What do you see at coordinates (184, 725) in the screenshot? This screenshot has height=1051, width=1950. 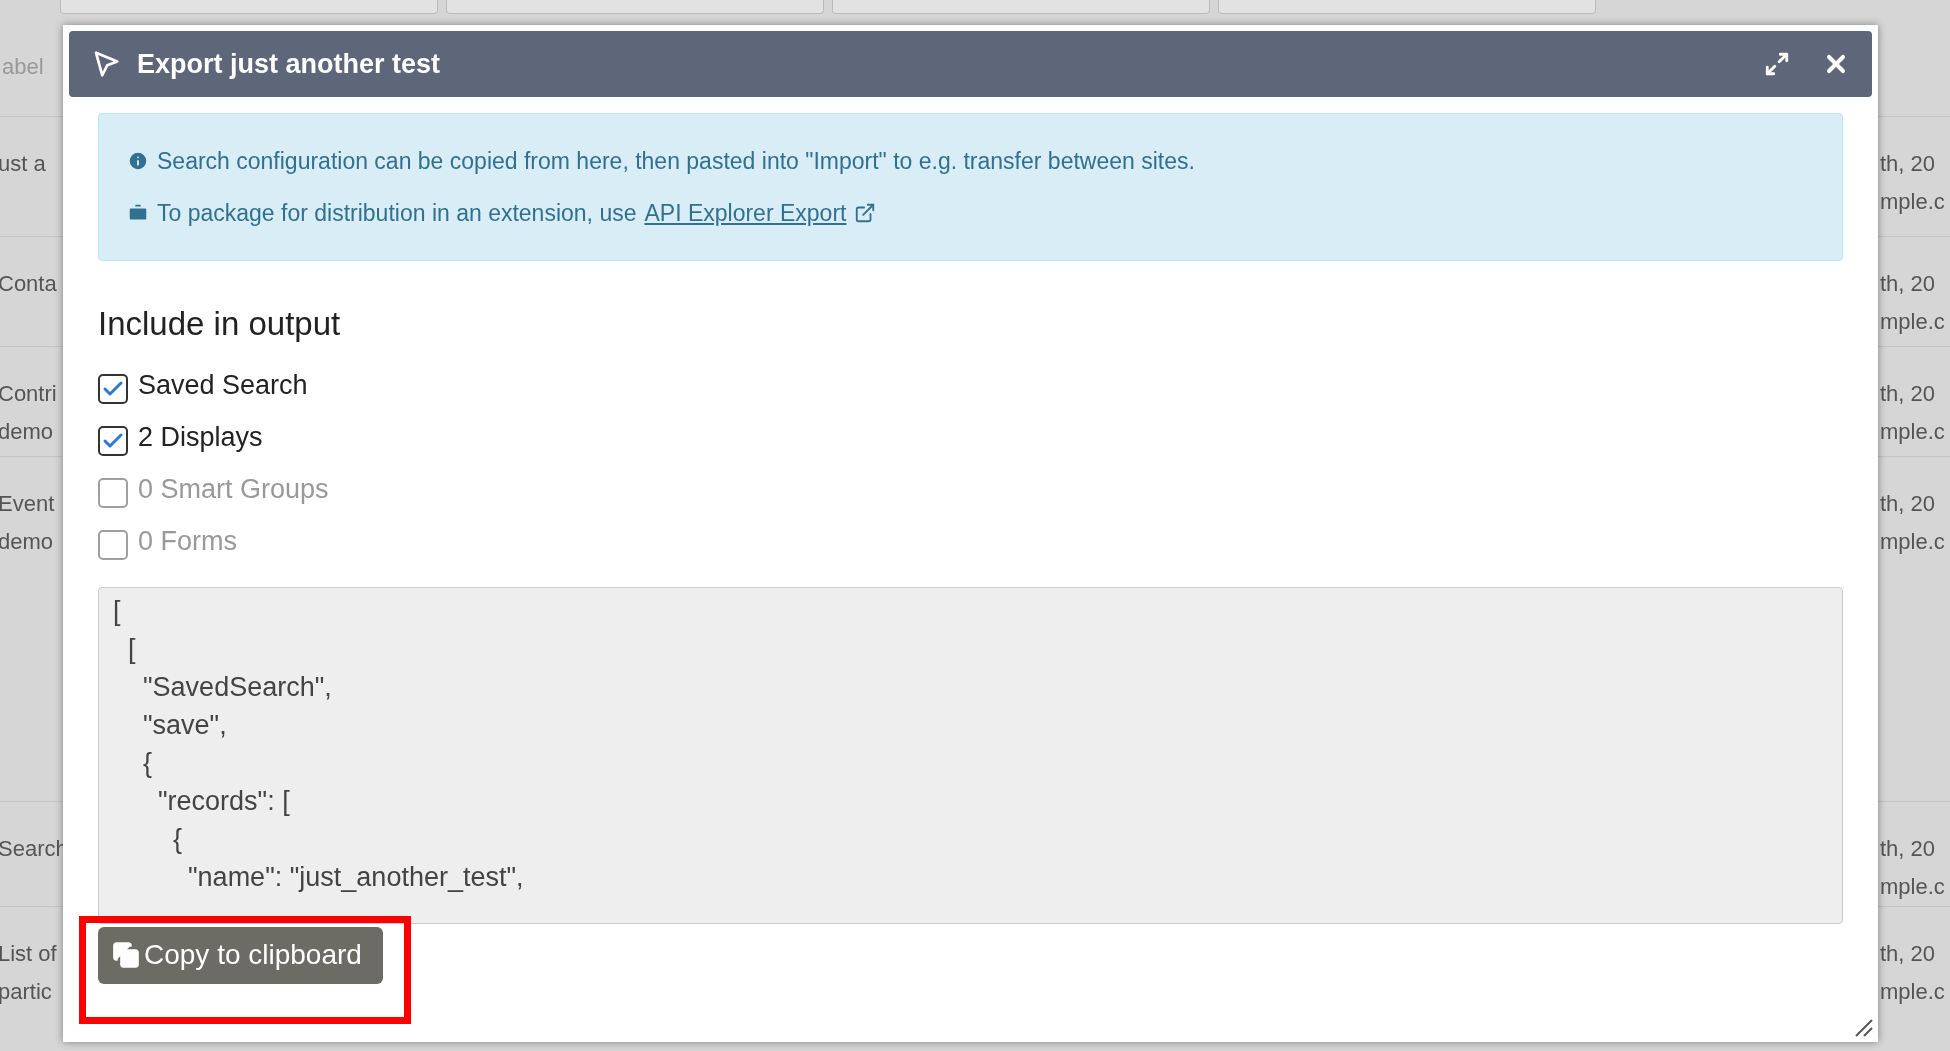 I see `code-line: "save",` at bounding box center [184, 725].